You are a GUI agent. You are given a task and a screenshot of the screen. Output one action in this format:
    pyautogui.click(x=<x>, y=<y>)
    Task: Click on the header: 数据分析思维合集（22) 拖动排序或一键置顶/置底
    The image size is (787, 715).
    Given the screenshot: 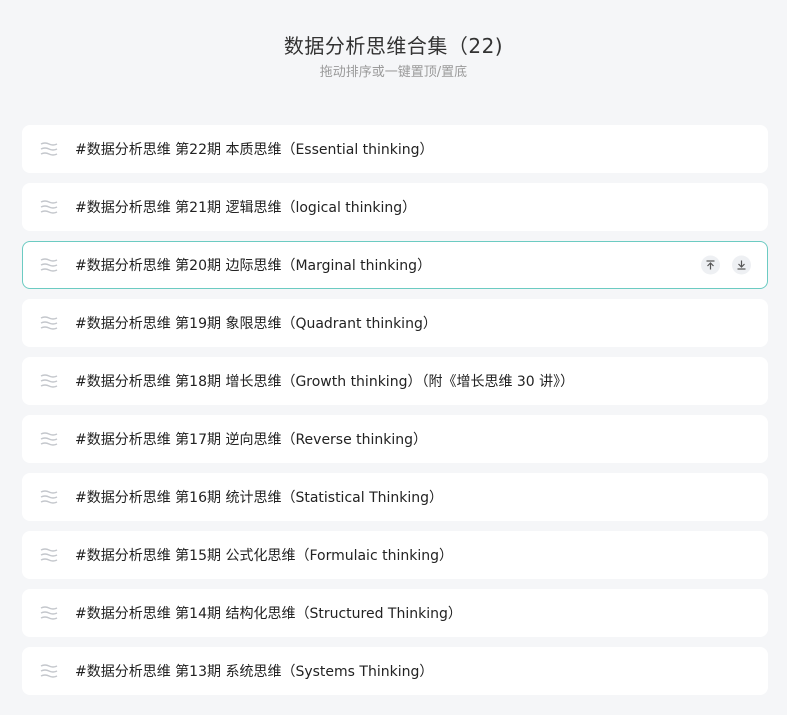 What is the action you would take?
    pyautogui.click(x=393, y=41)
    